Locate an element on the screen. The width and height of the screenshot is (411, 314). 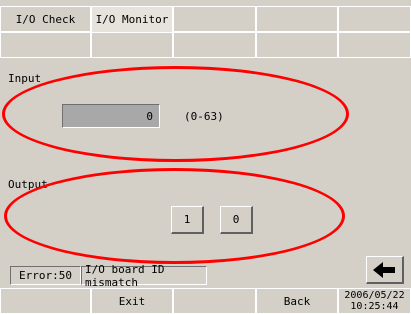
date-text: 2006/05/22 is located at coordinates (374, 295).